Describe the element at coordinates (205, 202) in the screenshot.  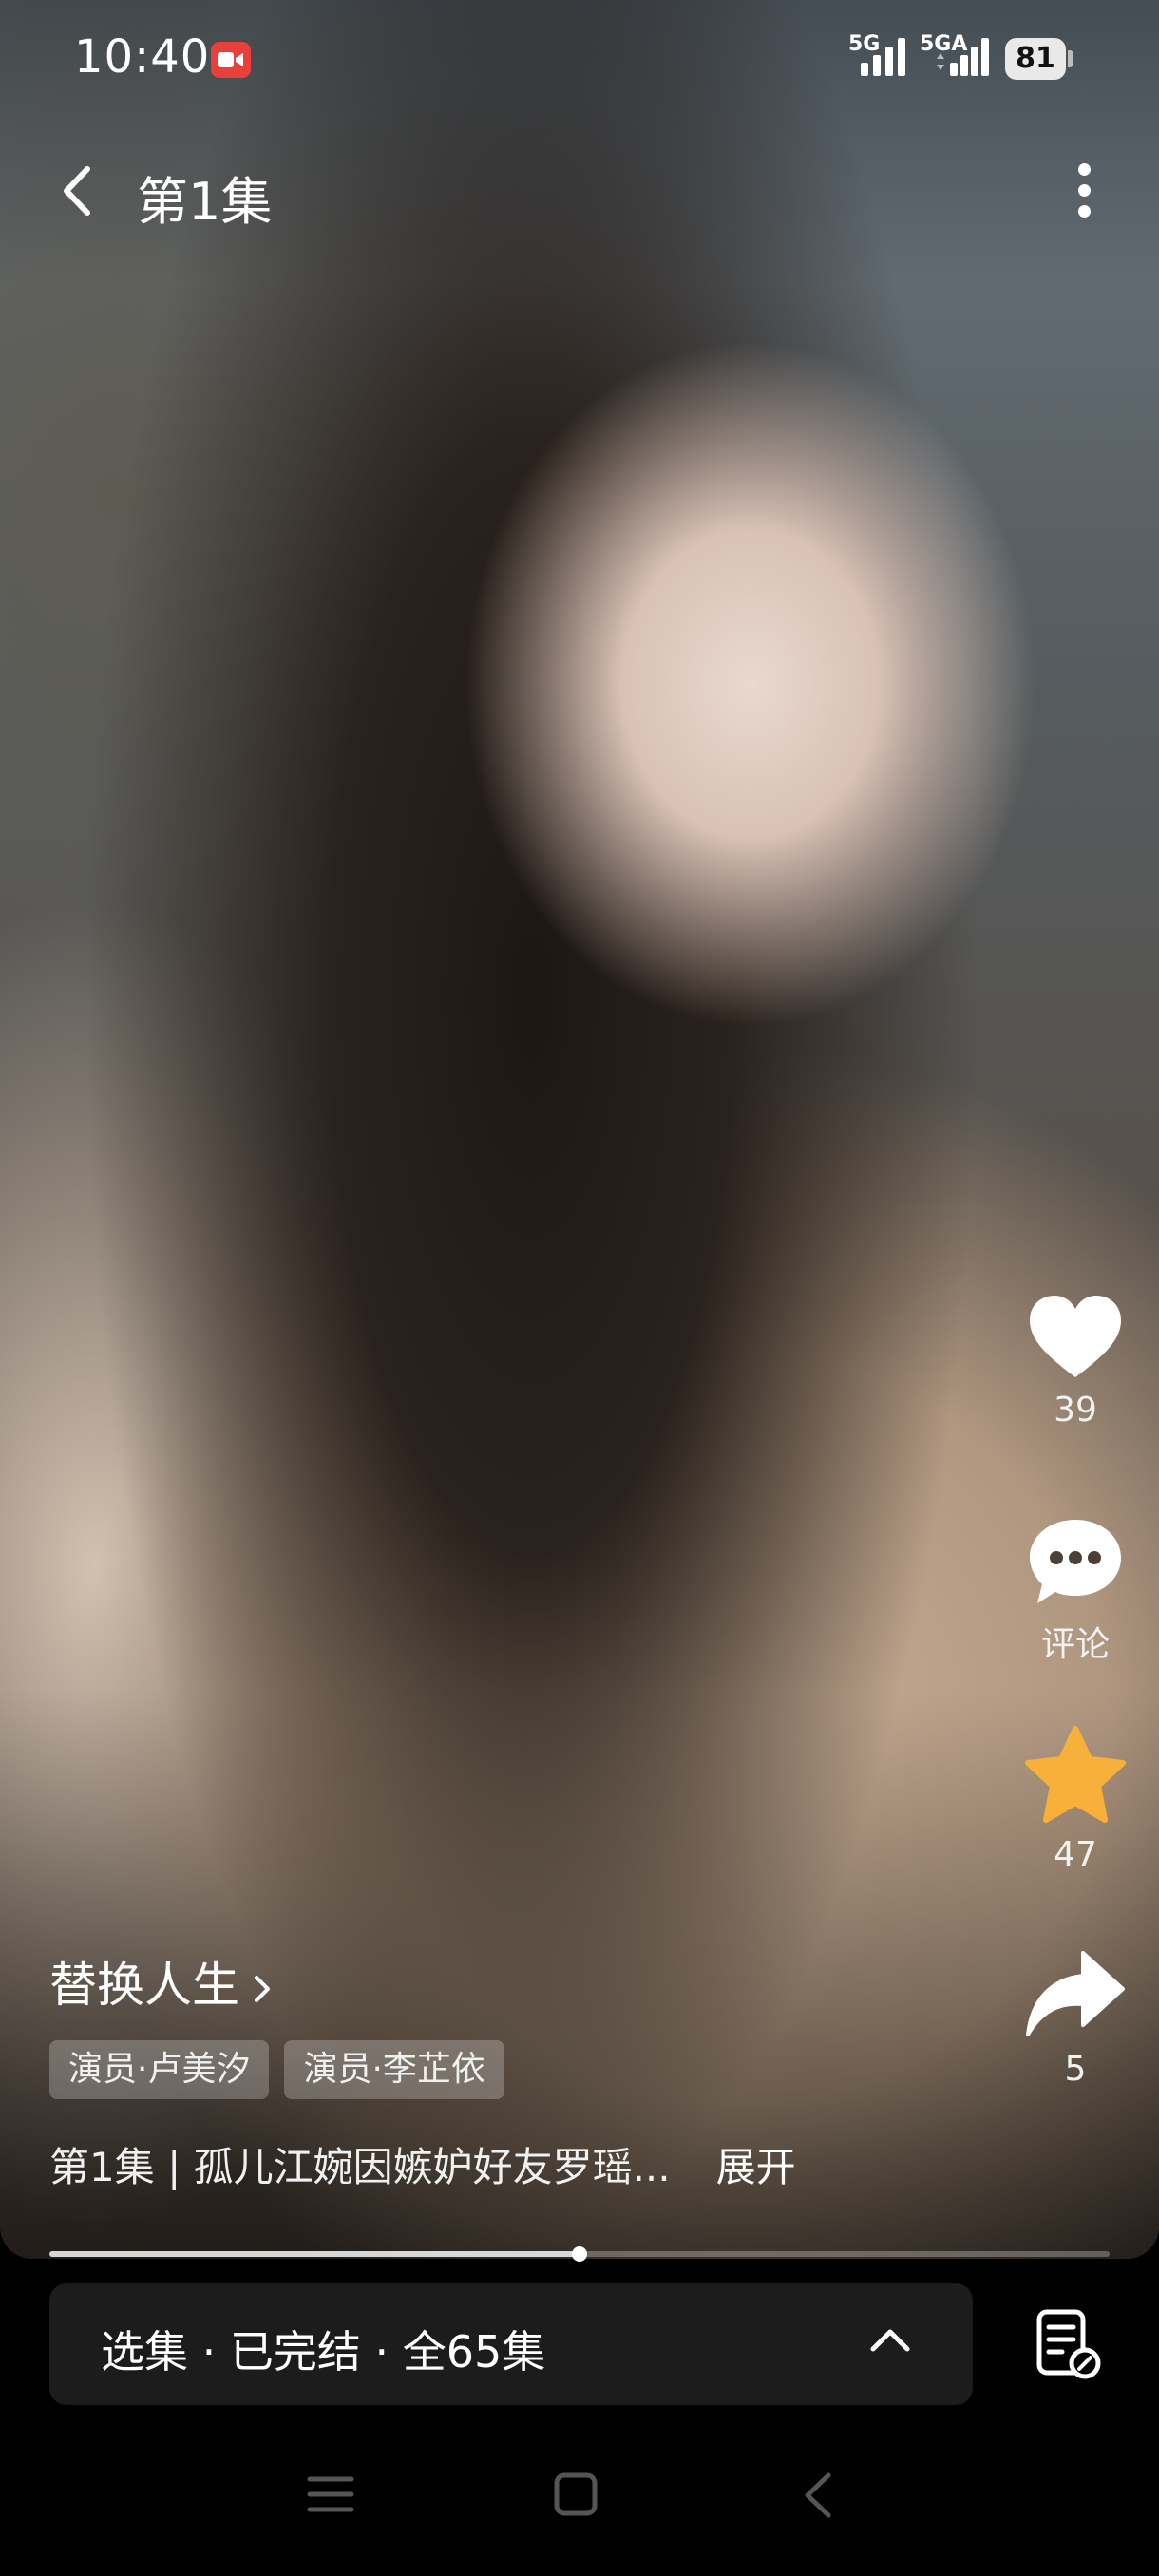
I see `episode-title: 第1集` at that location.